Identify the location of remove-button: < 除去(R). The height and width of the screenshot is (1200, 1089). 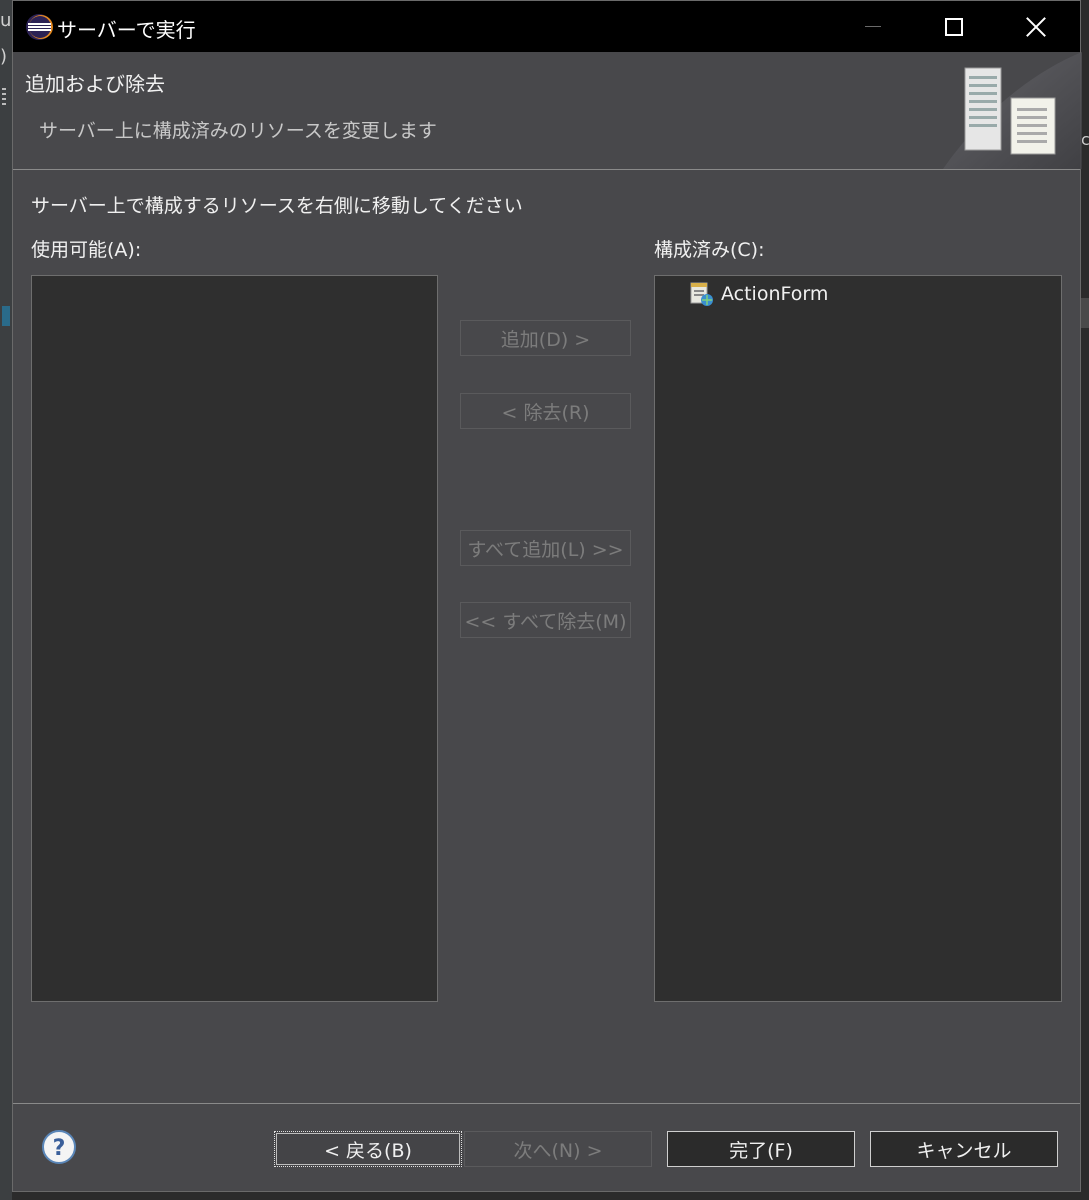
(545, 411).